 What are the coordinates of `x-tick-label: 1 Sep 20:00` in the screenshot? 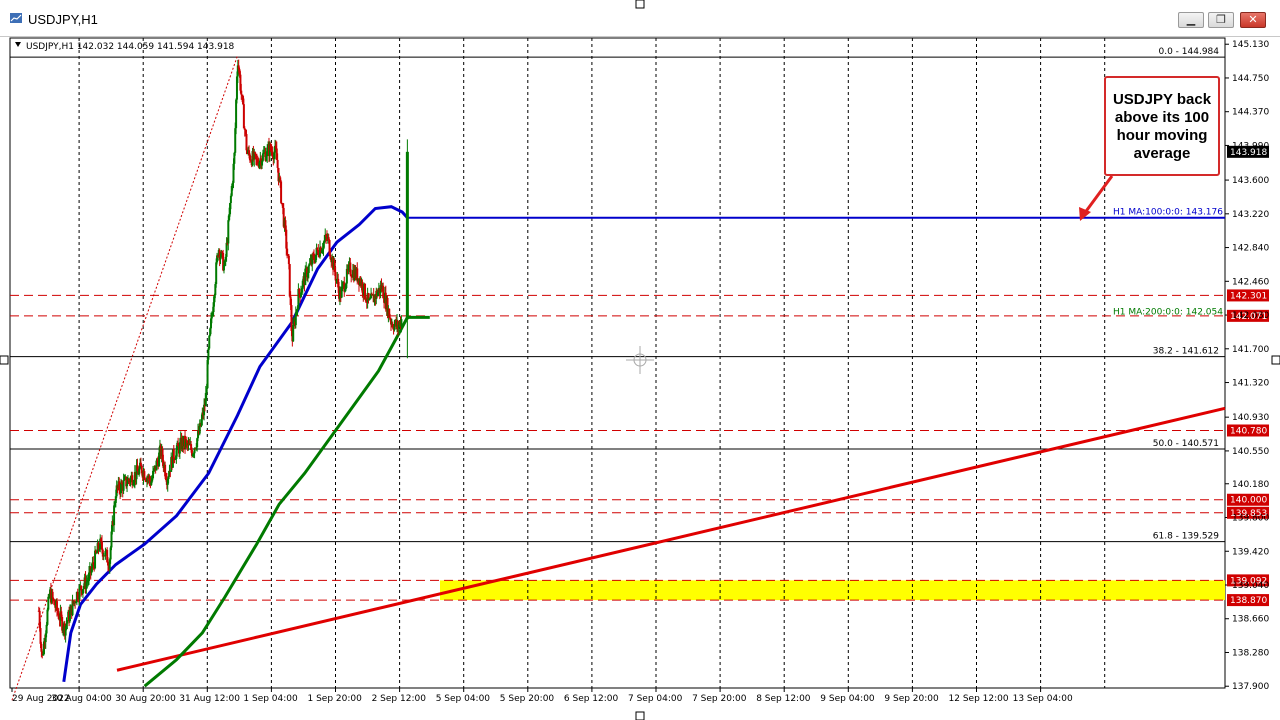 It's located at (335, 699).